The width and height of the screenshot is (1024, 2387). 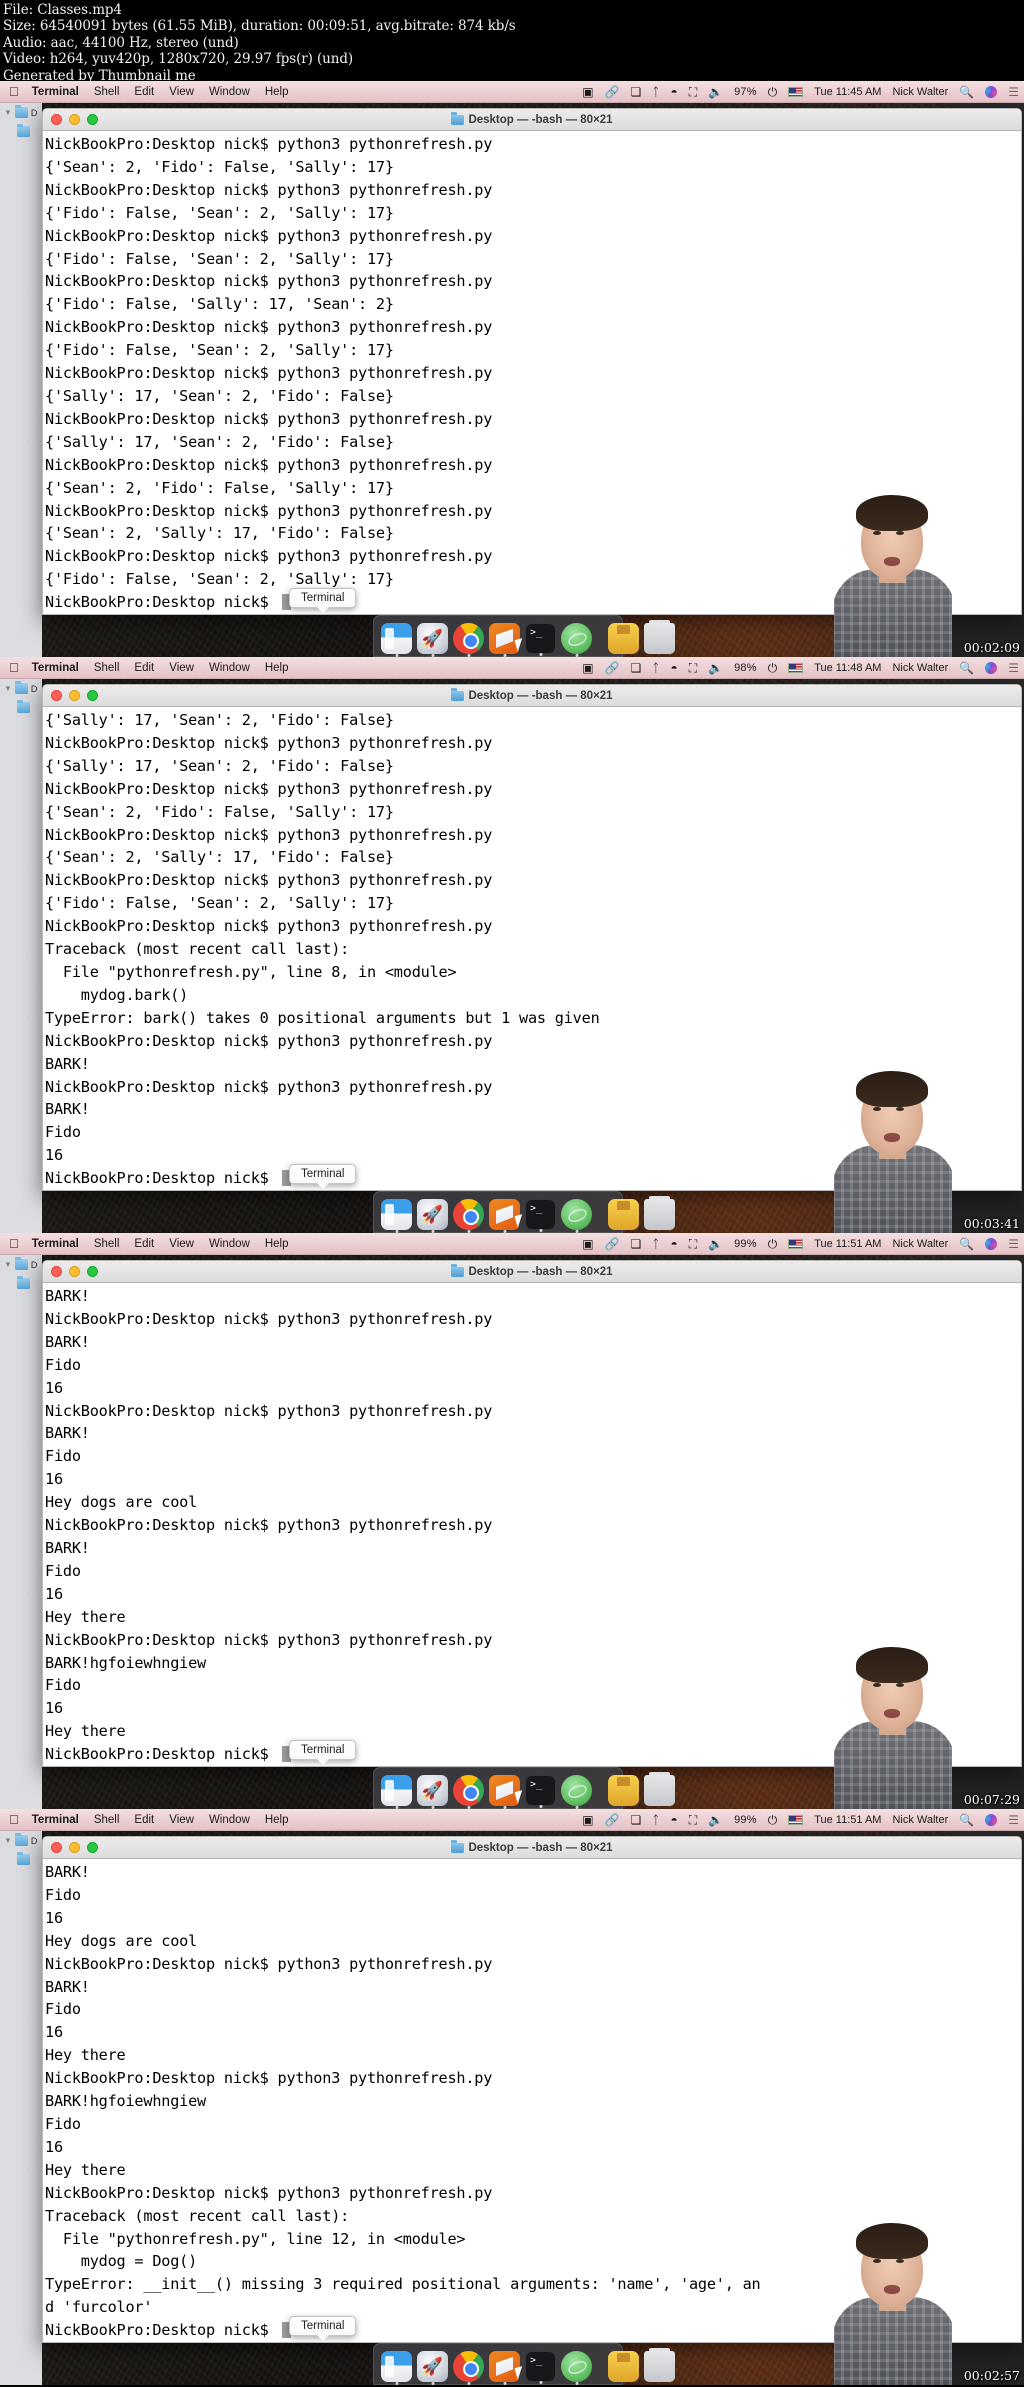 I want to click on menu-bar-clock: Tue 11:45 AM, so click(x=847, y=92).